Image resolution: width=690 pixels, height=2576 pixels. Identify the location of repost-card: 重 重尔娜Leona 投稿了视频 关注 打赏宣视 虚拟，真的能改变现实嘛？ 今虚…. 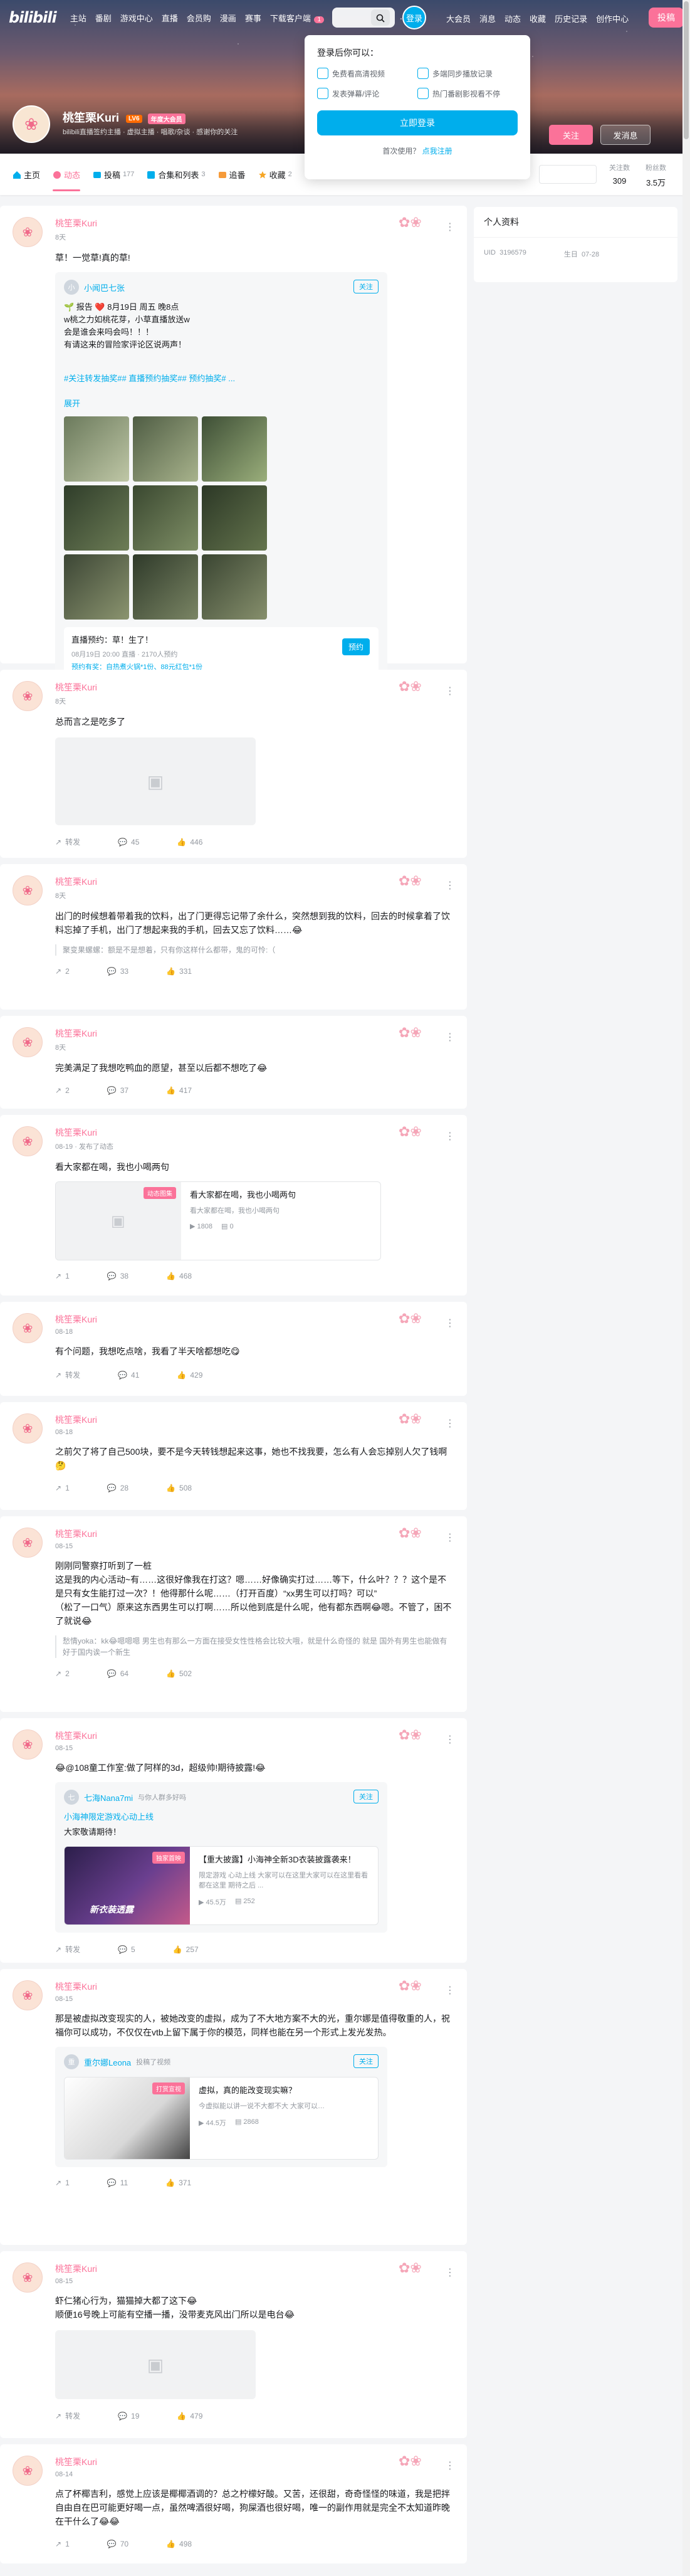
(221, 2107).